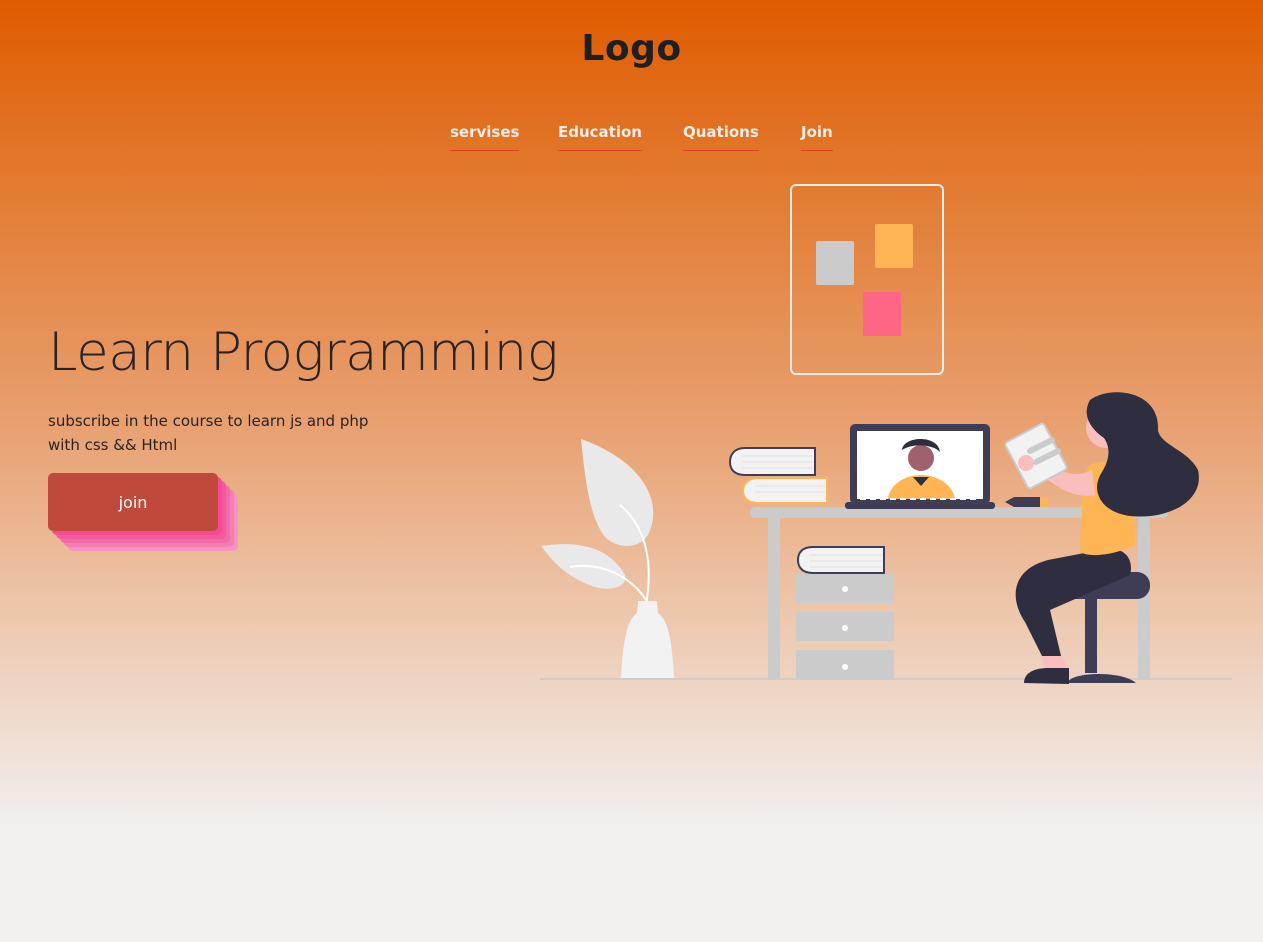  What do you see at coordinates (303, 352) in the screenshot?
I see `hero-title: Learn Programming` at bounding box center [303, 352].